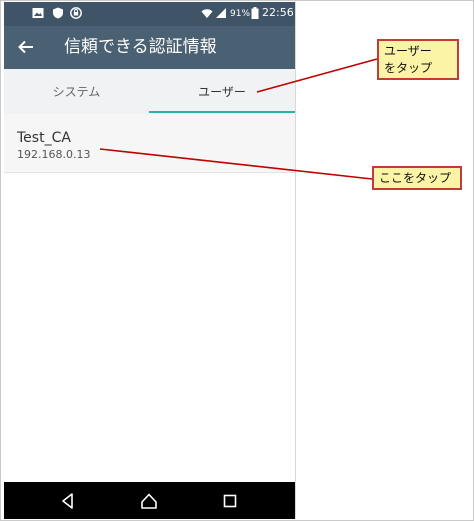  What do you see at coordinates (54, 154) in the screenshot?
I see `certificate-address: 192.168.0.13` at bounding box center [54, 154].